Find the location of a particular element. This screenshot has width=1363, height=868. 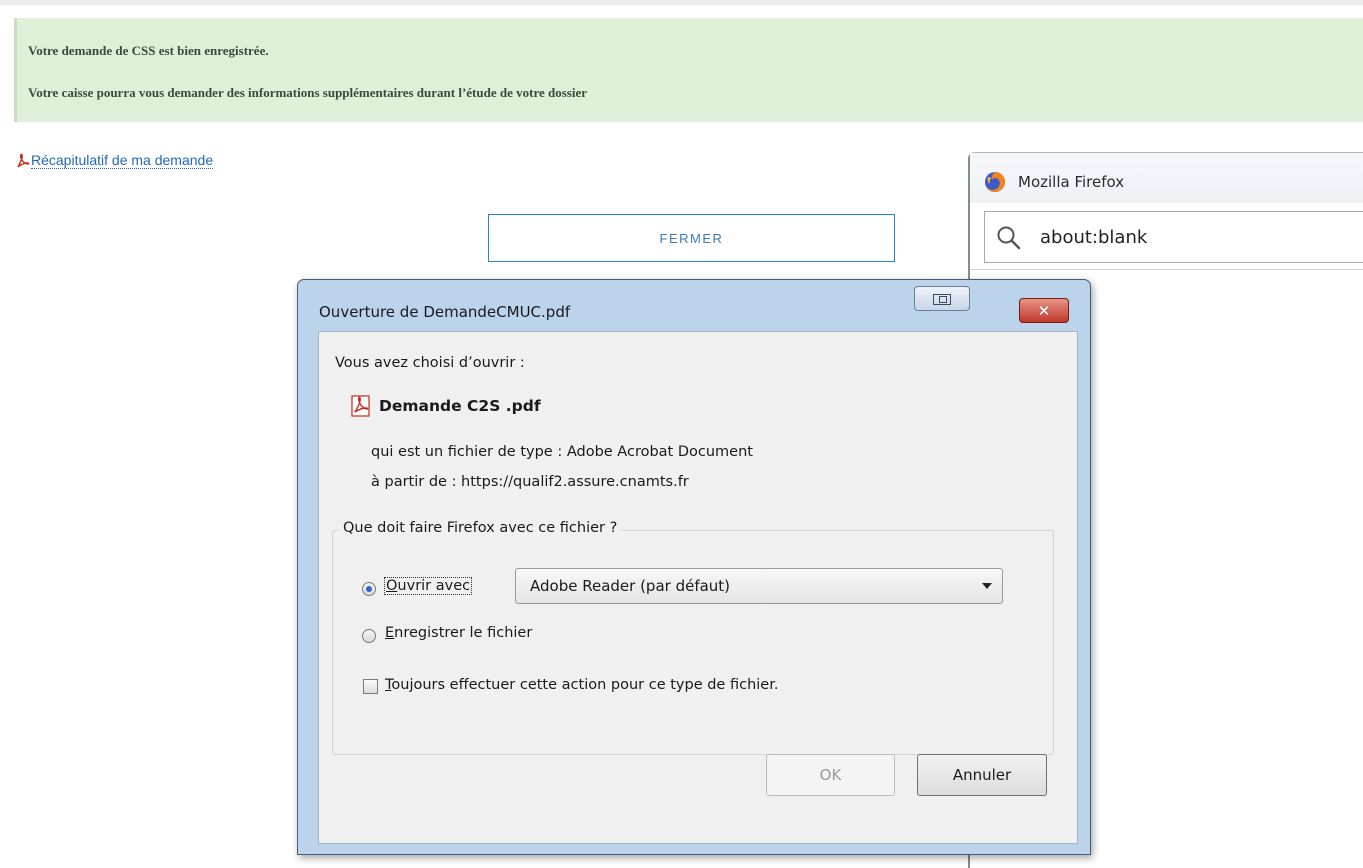

file-name: Demande C2S .pdf is located at coordinates (460, 406).